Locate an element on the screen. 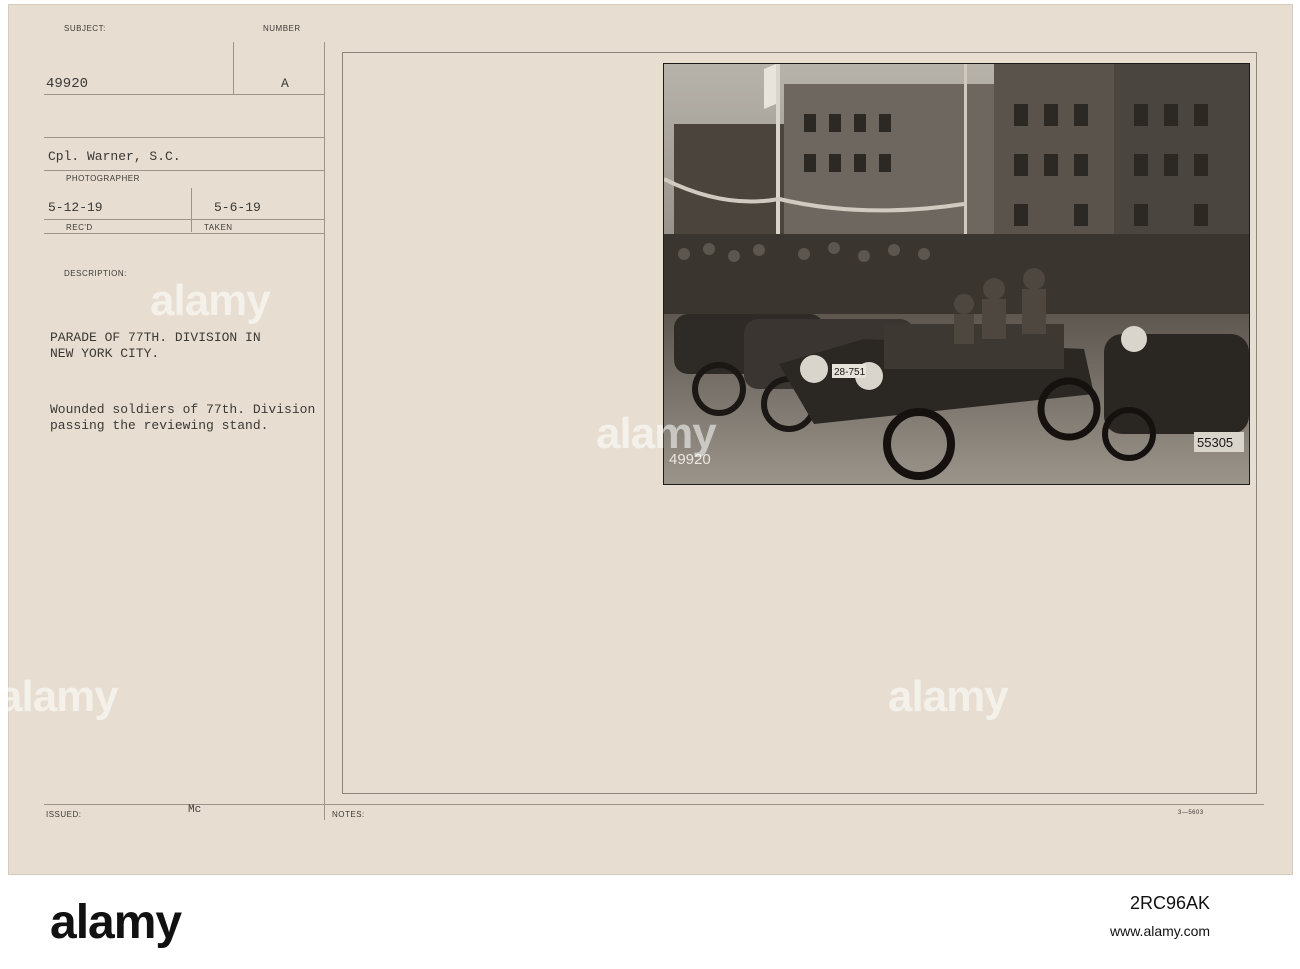 Image resolution: width=1300 pixels, height=969 pixels. issued-initials: Mc is located at coordinates (195, 810).